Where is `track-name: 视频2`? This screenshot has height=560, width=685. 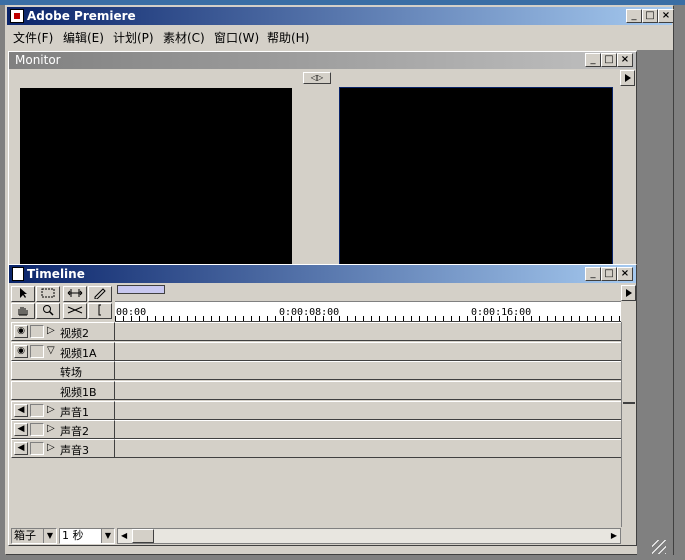
track-name: 视频2 is located at coordinates (74, 333).